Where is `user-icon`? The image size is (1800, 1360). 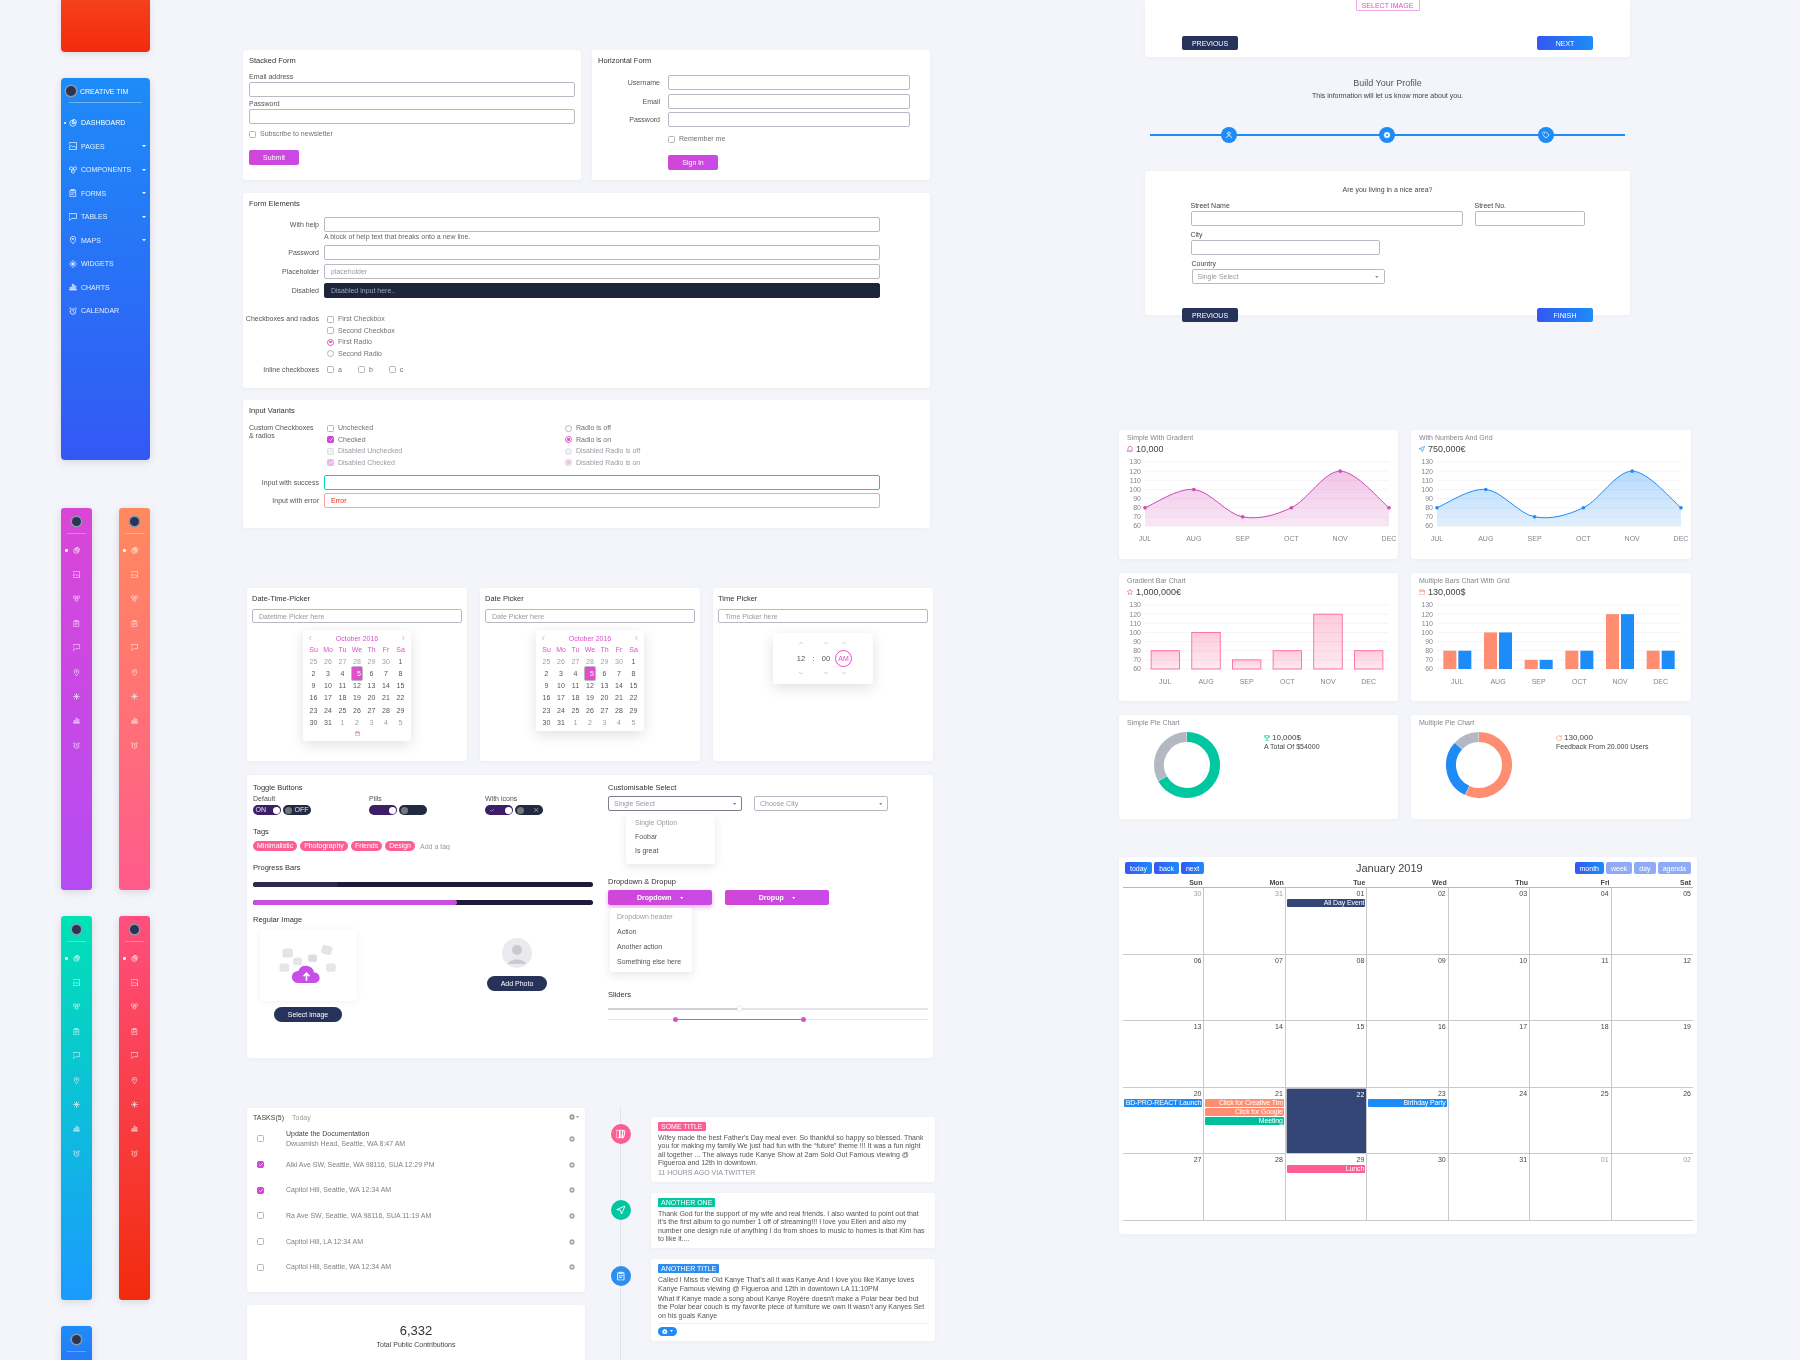 user-icon is located at coordinates (1229, 135).